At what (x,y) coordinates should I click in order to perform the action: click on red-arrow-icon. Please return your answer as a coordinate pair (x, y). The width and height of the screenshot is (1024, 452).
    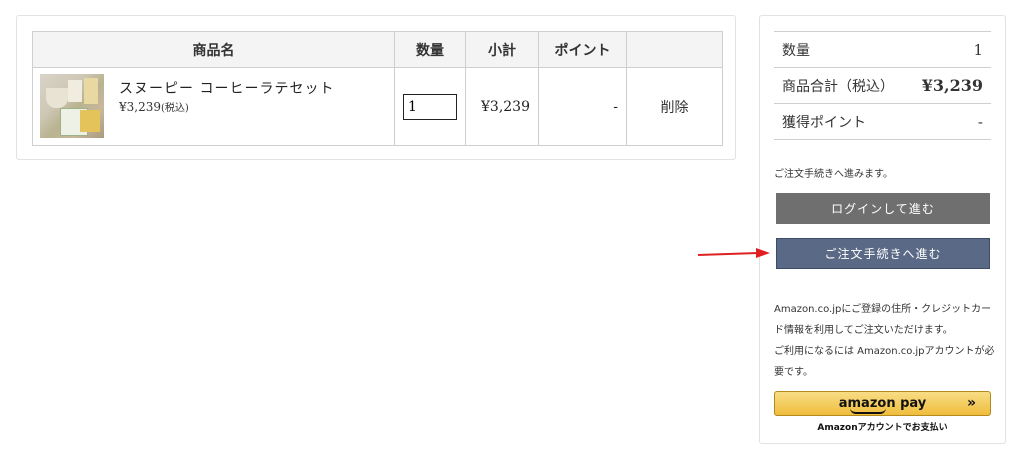
    Looking at the image, I should click on (734, 253).